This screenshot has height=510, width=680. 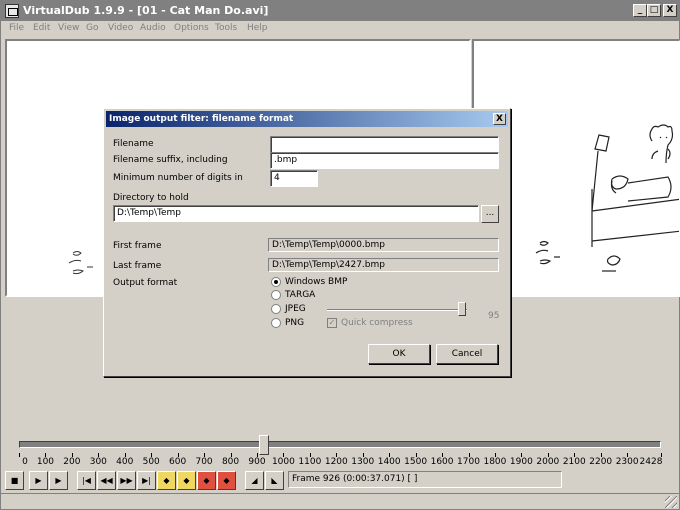 I want to click on close-button: X, so click(x=670, y=10).